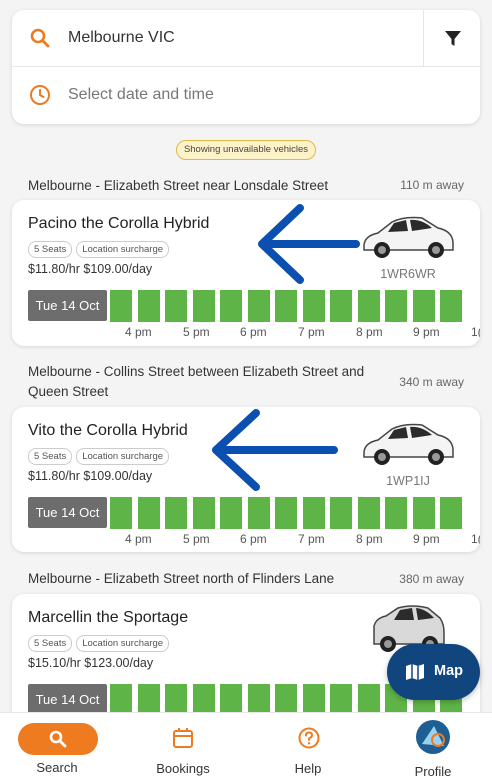 The image size is (492, 784). What do you see at coordinates (431, 382) in the screenshot?
I see `listing-distance: 340 m away` at bounding box center [431, 382].